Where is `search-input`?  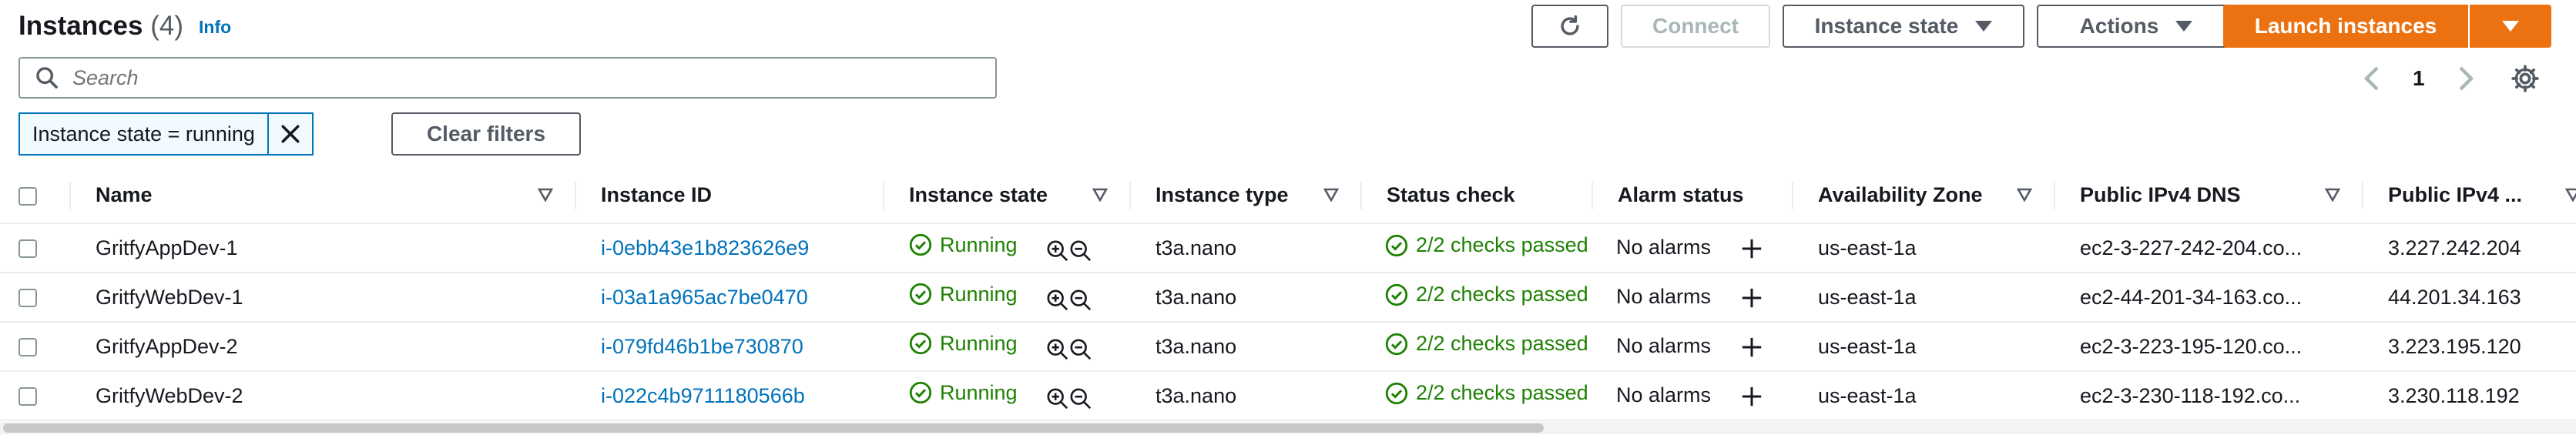
search-input is located at coordinates (527, 78).